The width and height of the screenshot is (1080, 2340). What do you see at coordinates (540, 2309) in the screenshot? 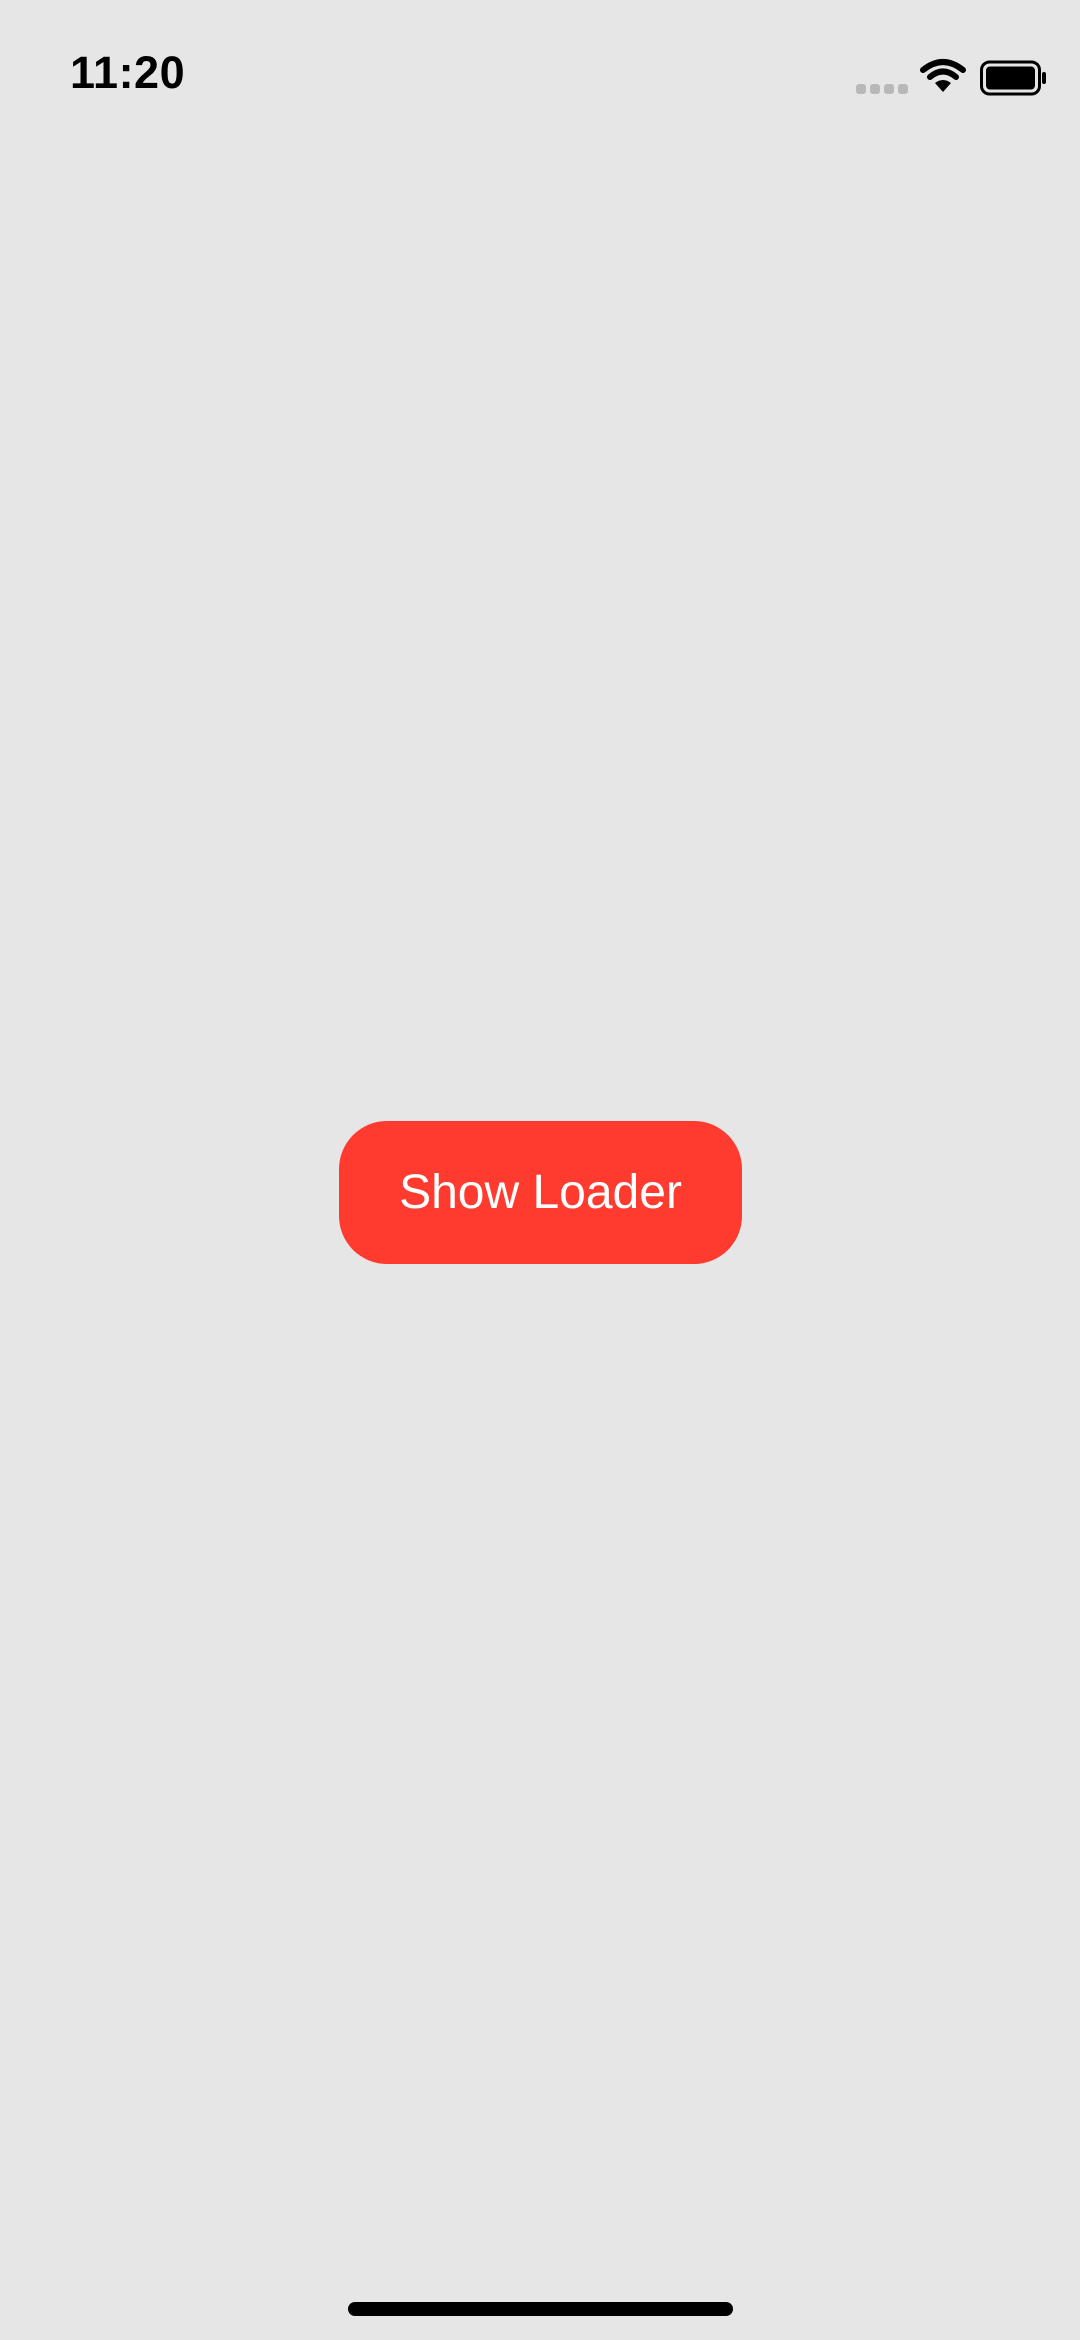
I see `home-indicator` at bounding box center [540, 2309].